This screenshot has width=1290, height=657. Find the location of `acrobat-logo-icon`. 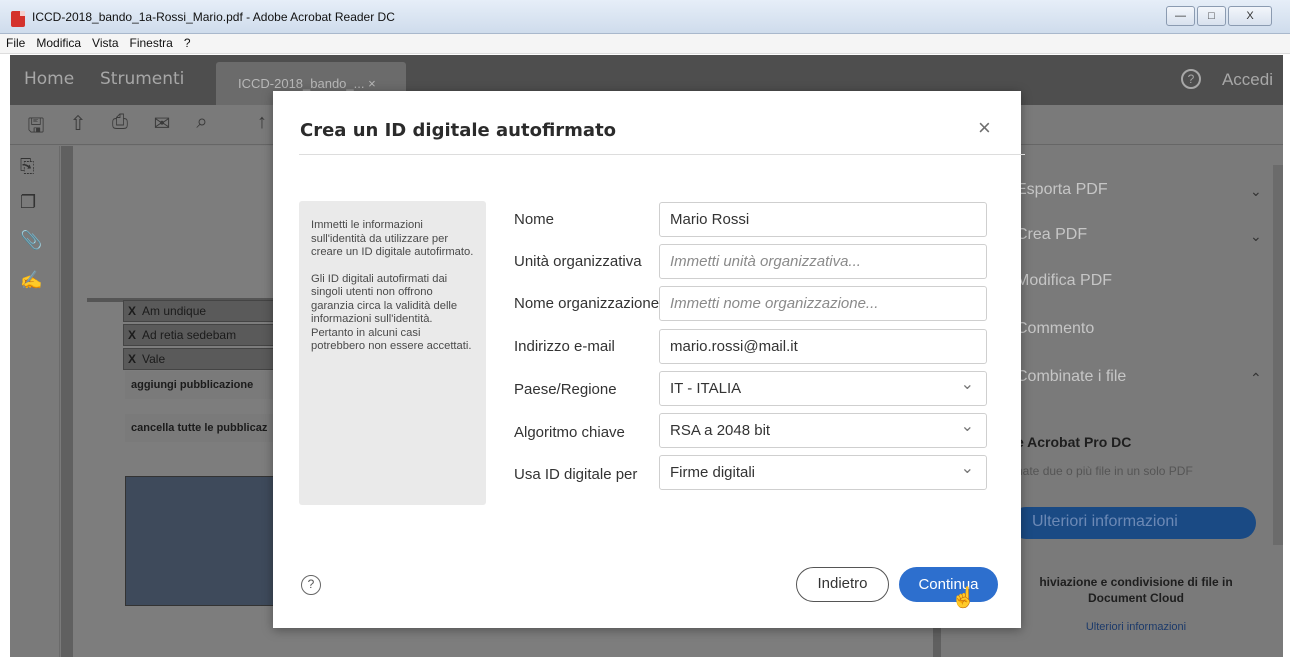

acrobat-logo-icon is located at coordinates (18, 19).